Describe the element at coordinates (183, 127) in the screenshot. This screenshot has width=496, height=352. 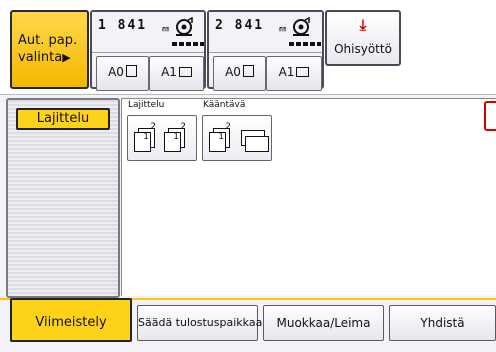
I see `page-number-2b: 2` at that location.